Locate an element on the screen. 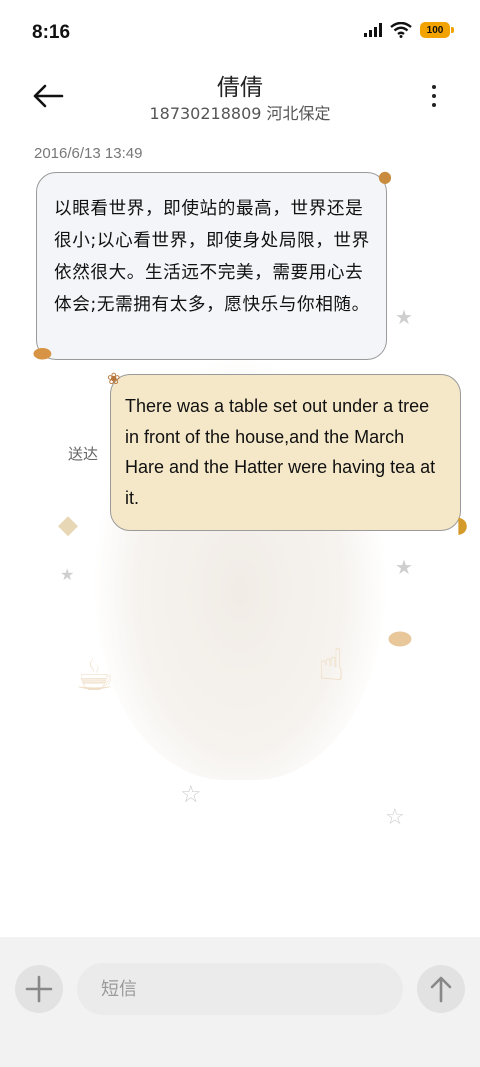  taco-icon: ◗ is located at coordinates (462, 525).